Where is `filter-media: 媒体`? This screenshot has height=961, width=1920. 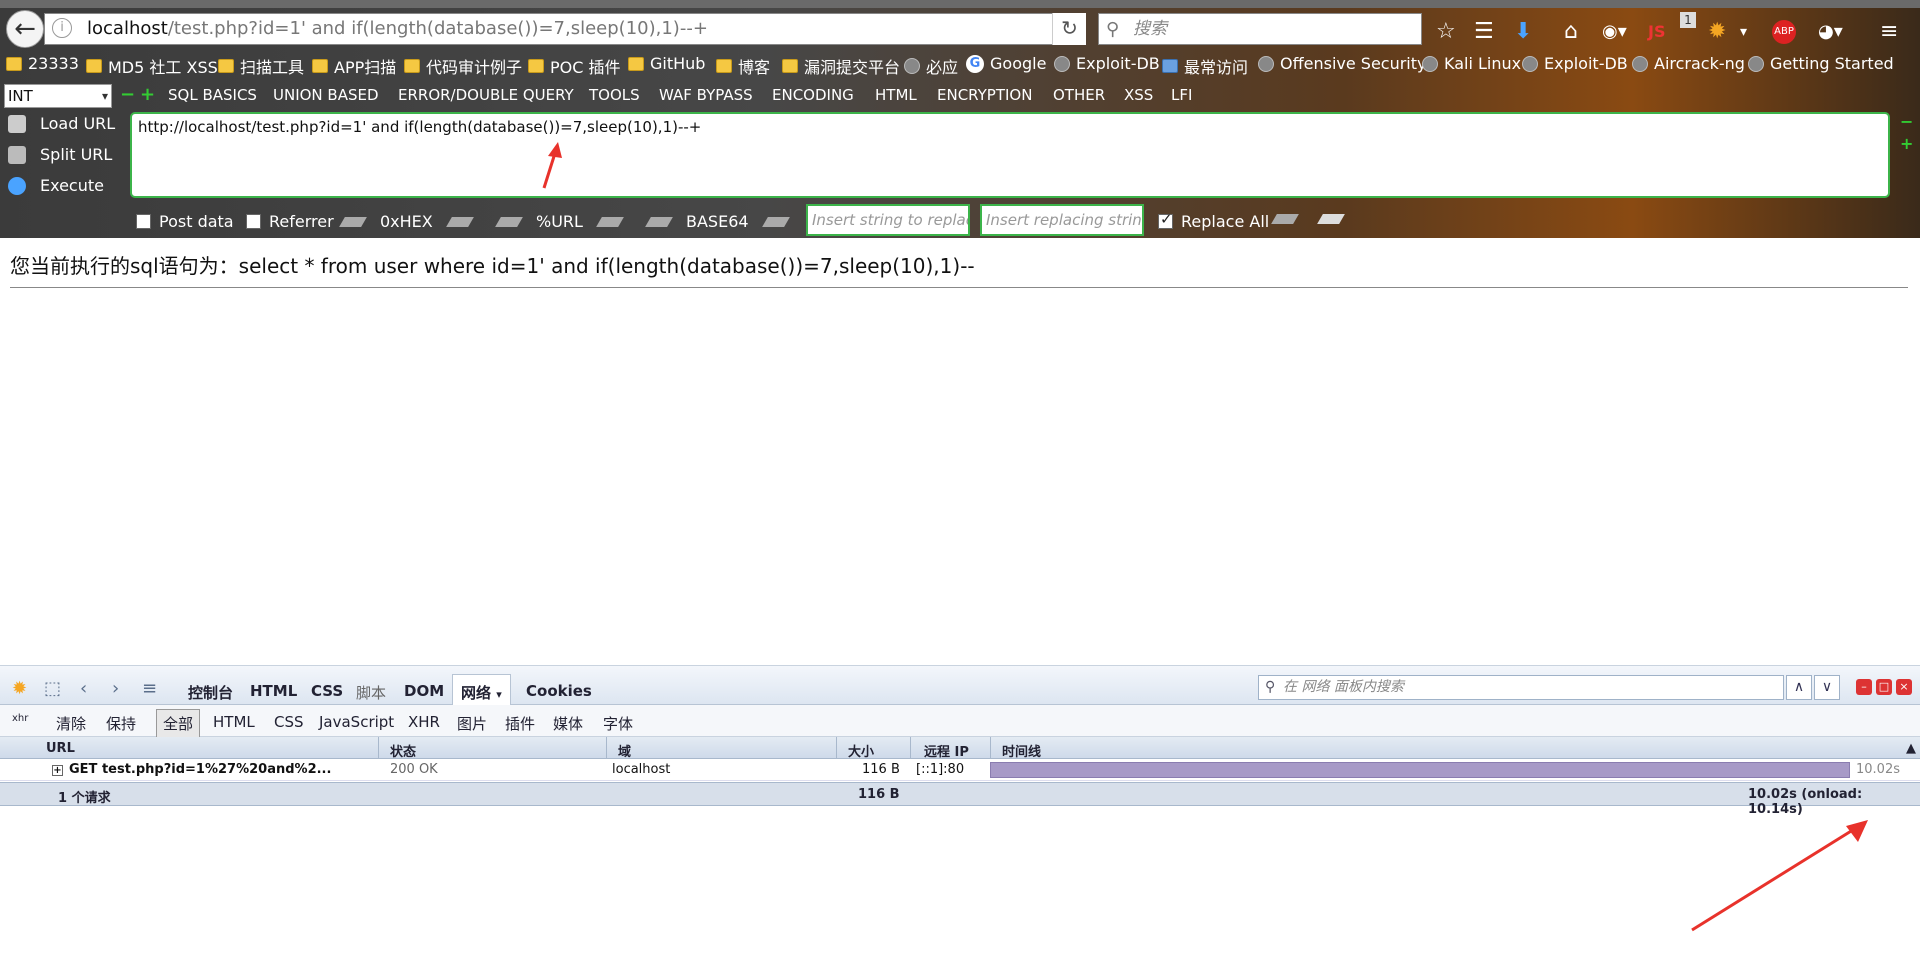
filter-media: 媒体 is located at coordinates (568, 723).